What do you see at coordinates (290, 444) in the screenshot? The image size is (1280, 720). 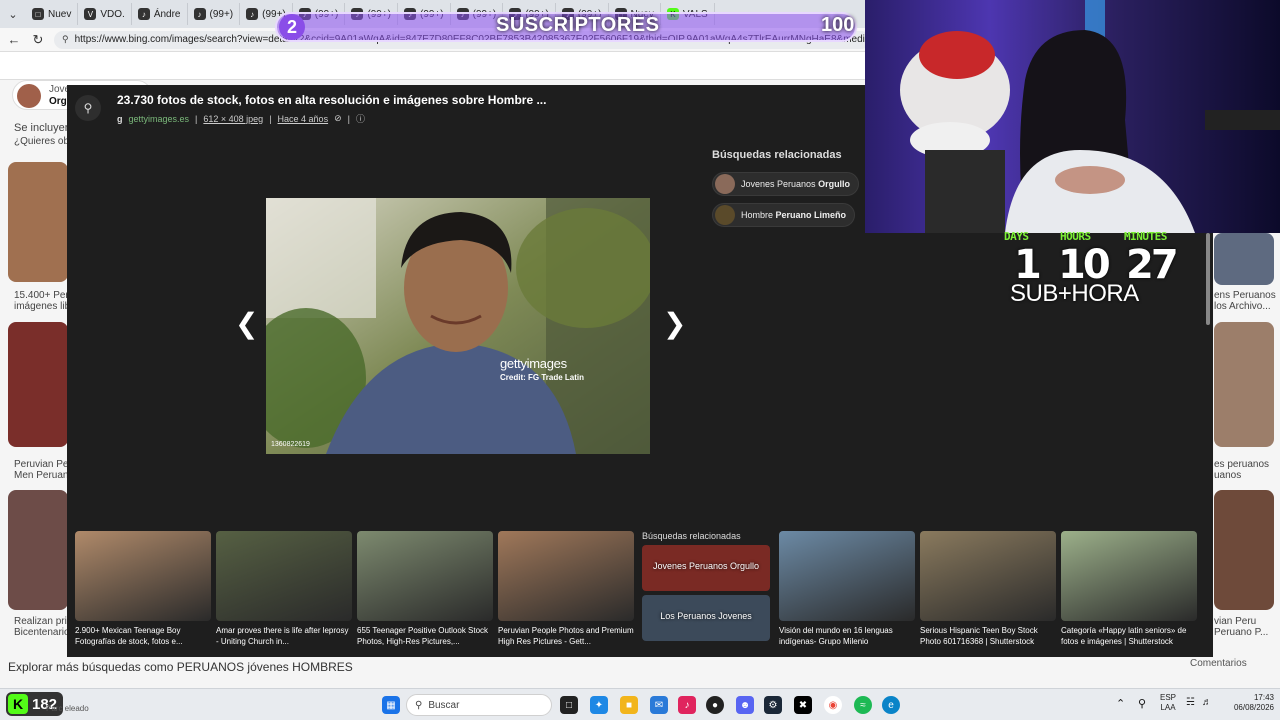 I see `image-id: 1360822619` at bounding box center [290, 444].